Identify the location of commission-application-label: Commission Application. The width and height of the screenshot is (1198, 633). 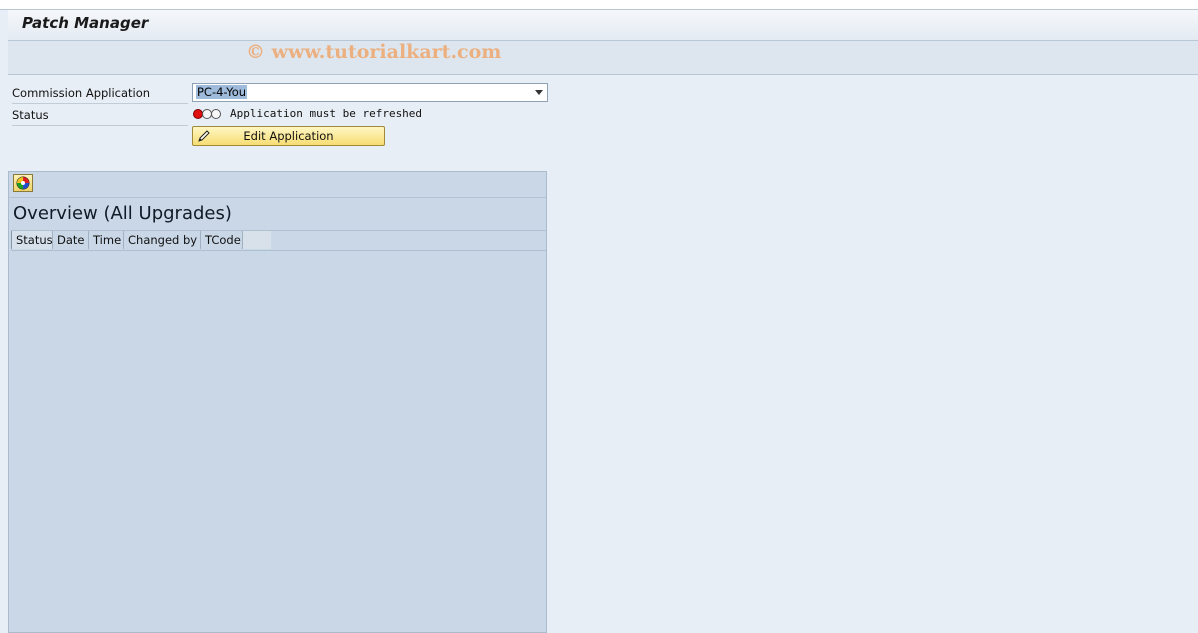
(100, 93).